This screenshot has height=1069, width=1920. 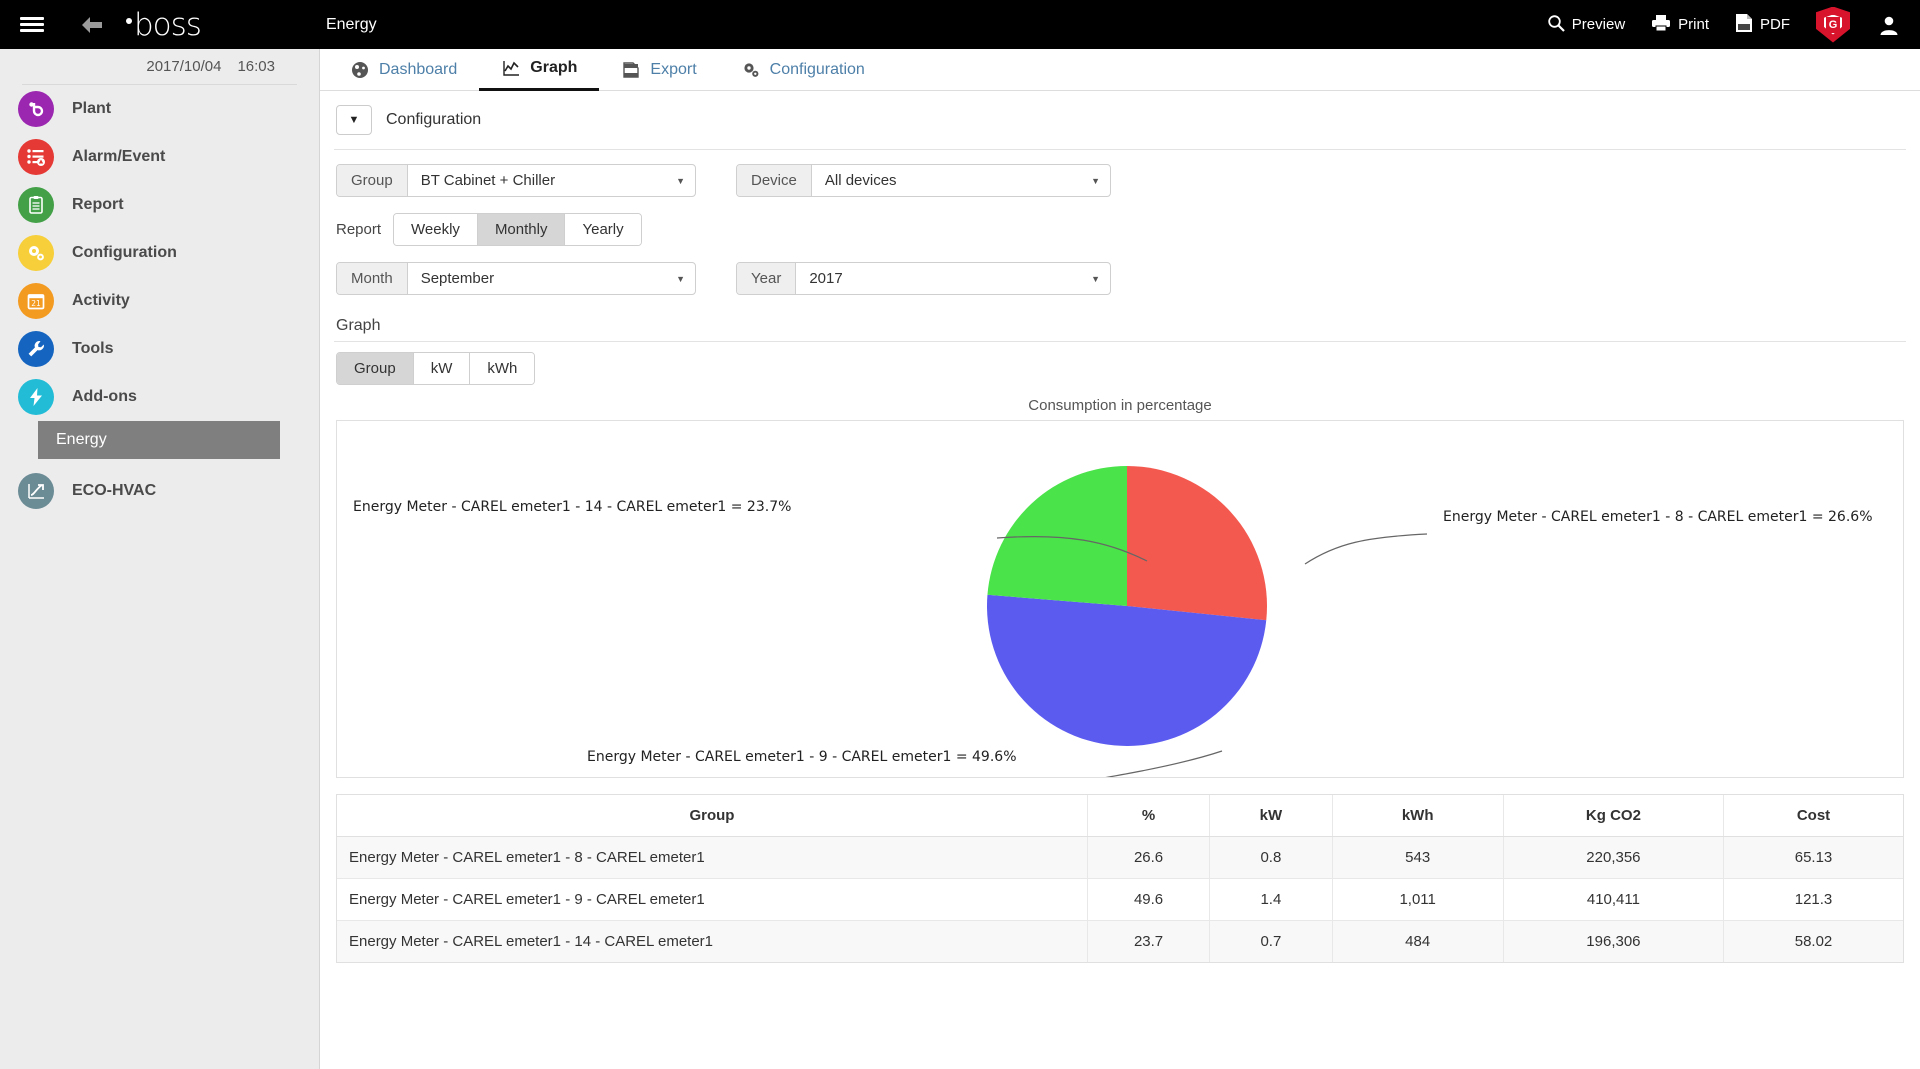 I want to click on trend-chart-icon, so click(x=36, y=491).